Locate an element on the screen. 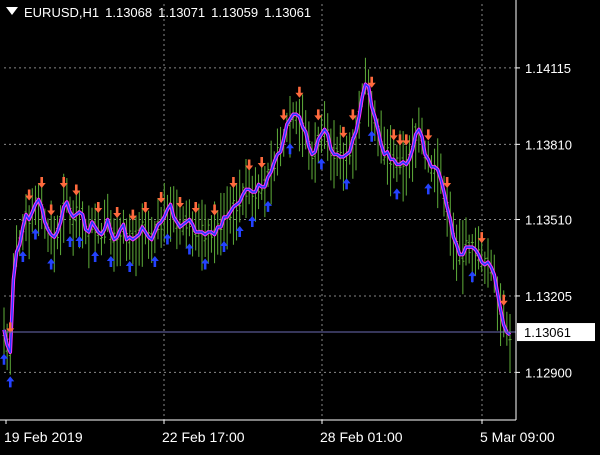  chart-header: EURUSD,H1 1.13068 1.13071 1.13059 1.13061 is located at coordinates (161, 12).